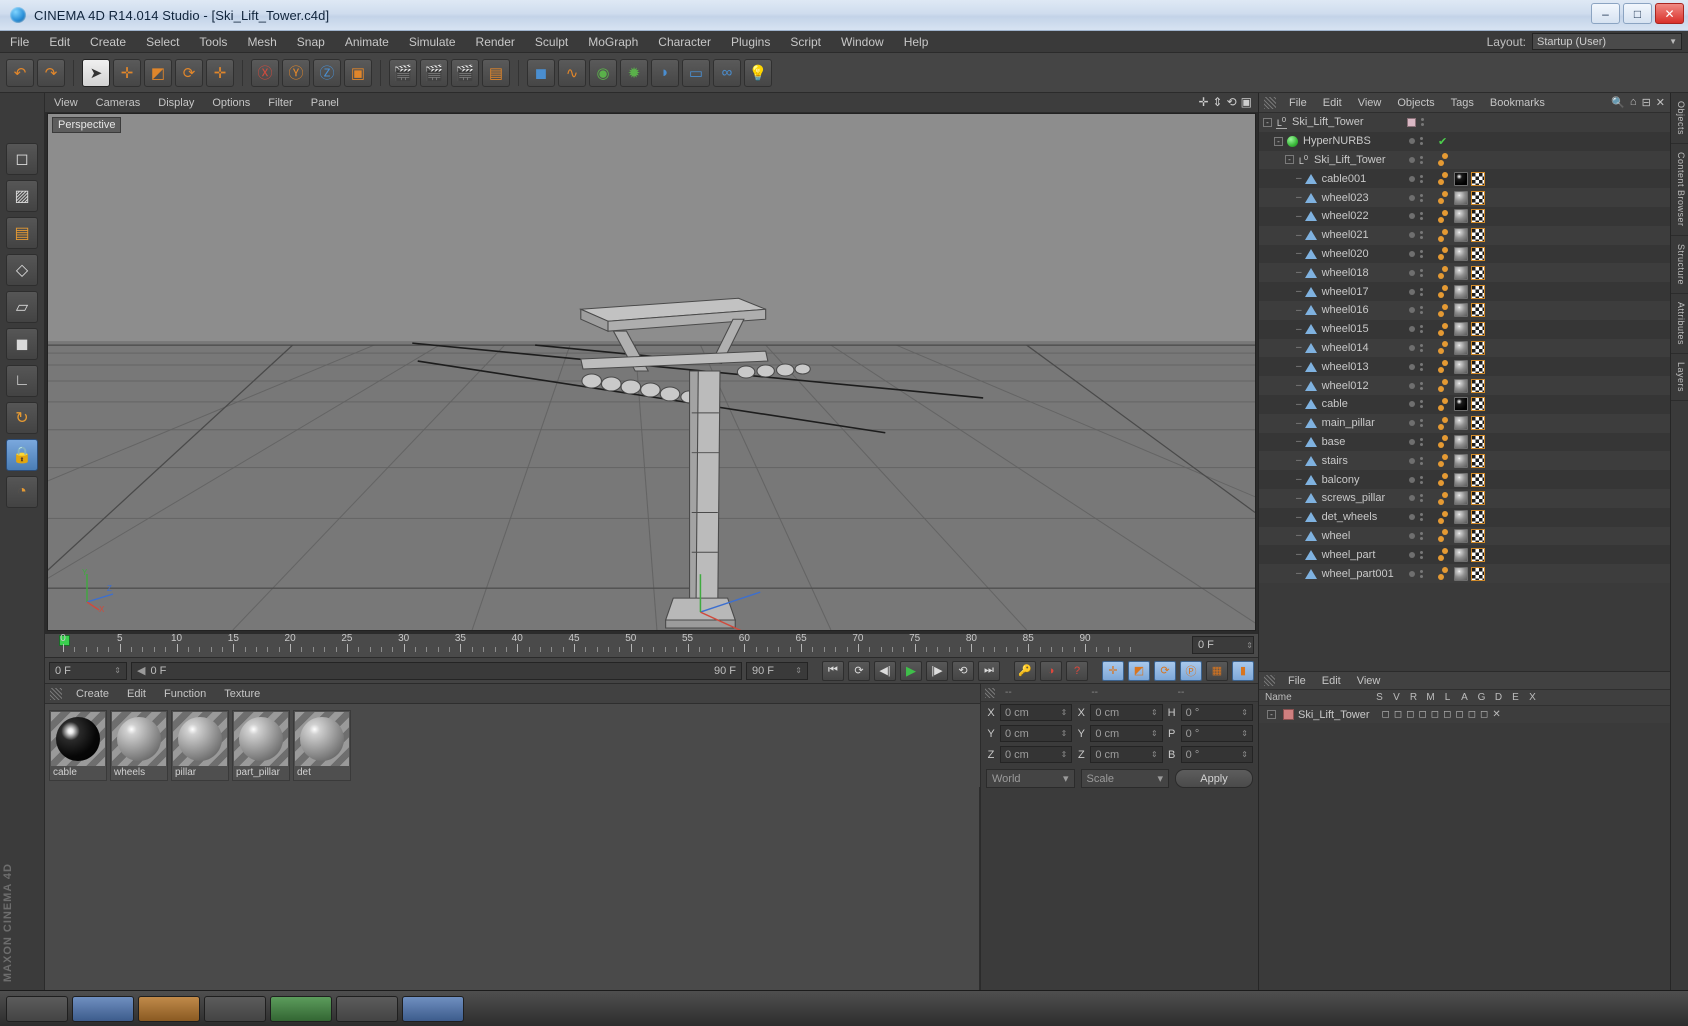 This screenshot has height=1026, width=1688. I want to click on object-name-cell: – wheel015, so click(1329, 329).